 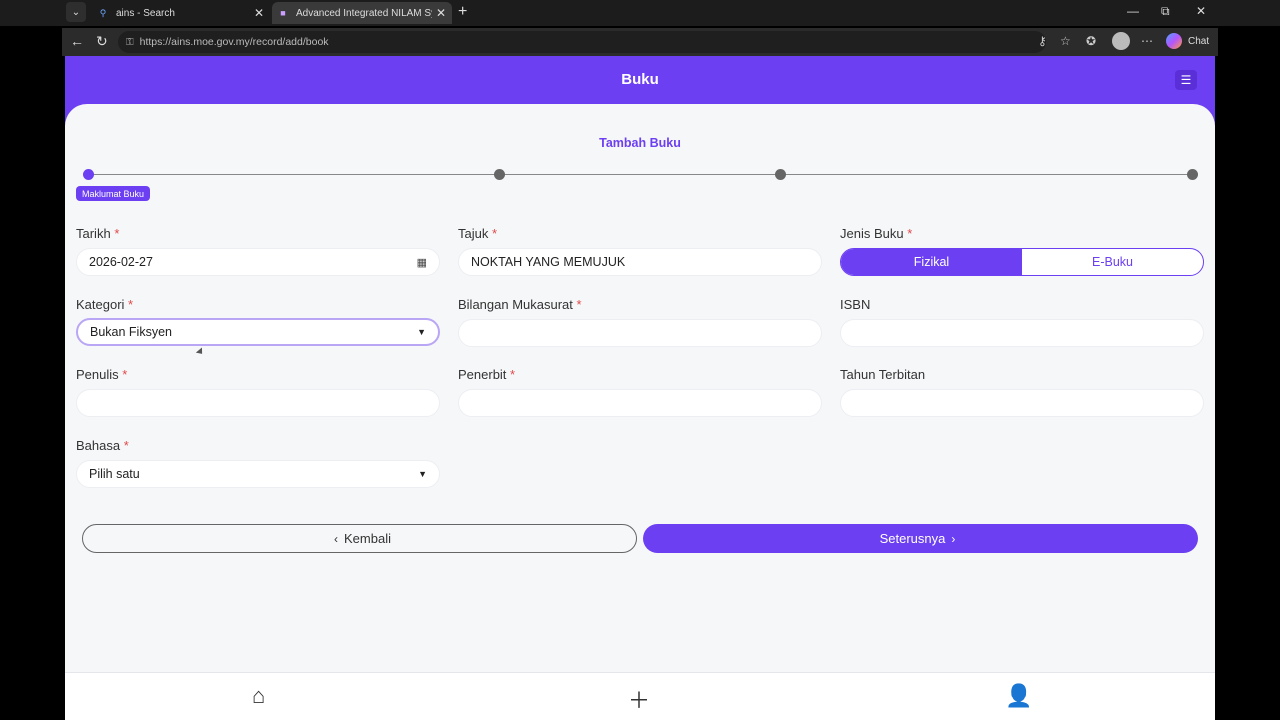 I want to click on bahasa-select: Pilih satu ▼, so click(x=258, y=474).